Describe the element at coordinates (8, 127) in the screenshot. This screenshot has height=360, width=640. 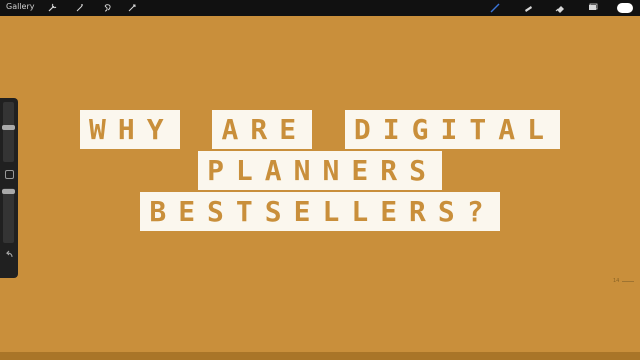
I see `brush-size-handle` at that location.